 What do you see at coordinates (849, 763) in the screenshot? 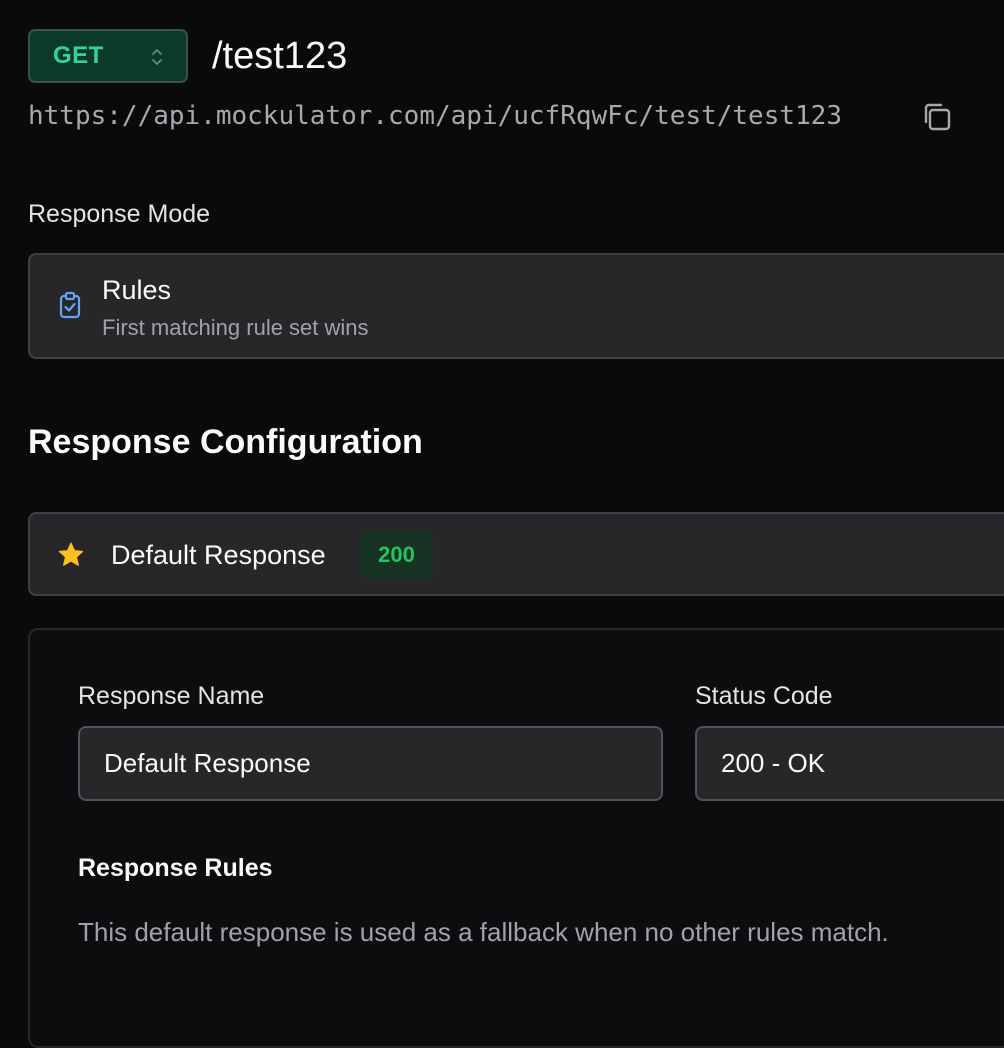
I see `status-code-select: 200 - OK` at bounding box center [849, 763].